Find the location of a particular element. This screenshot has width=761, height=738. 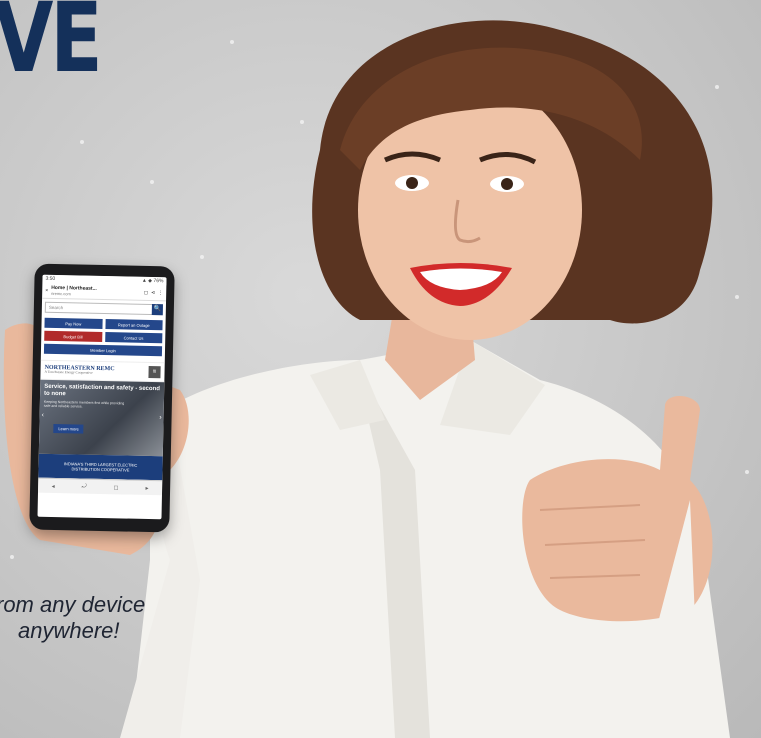

close-icon: × is located at coordinates (46, 290).